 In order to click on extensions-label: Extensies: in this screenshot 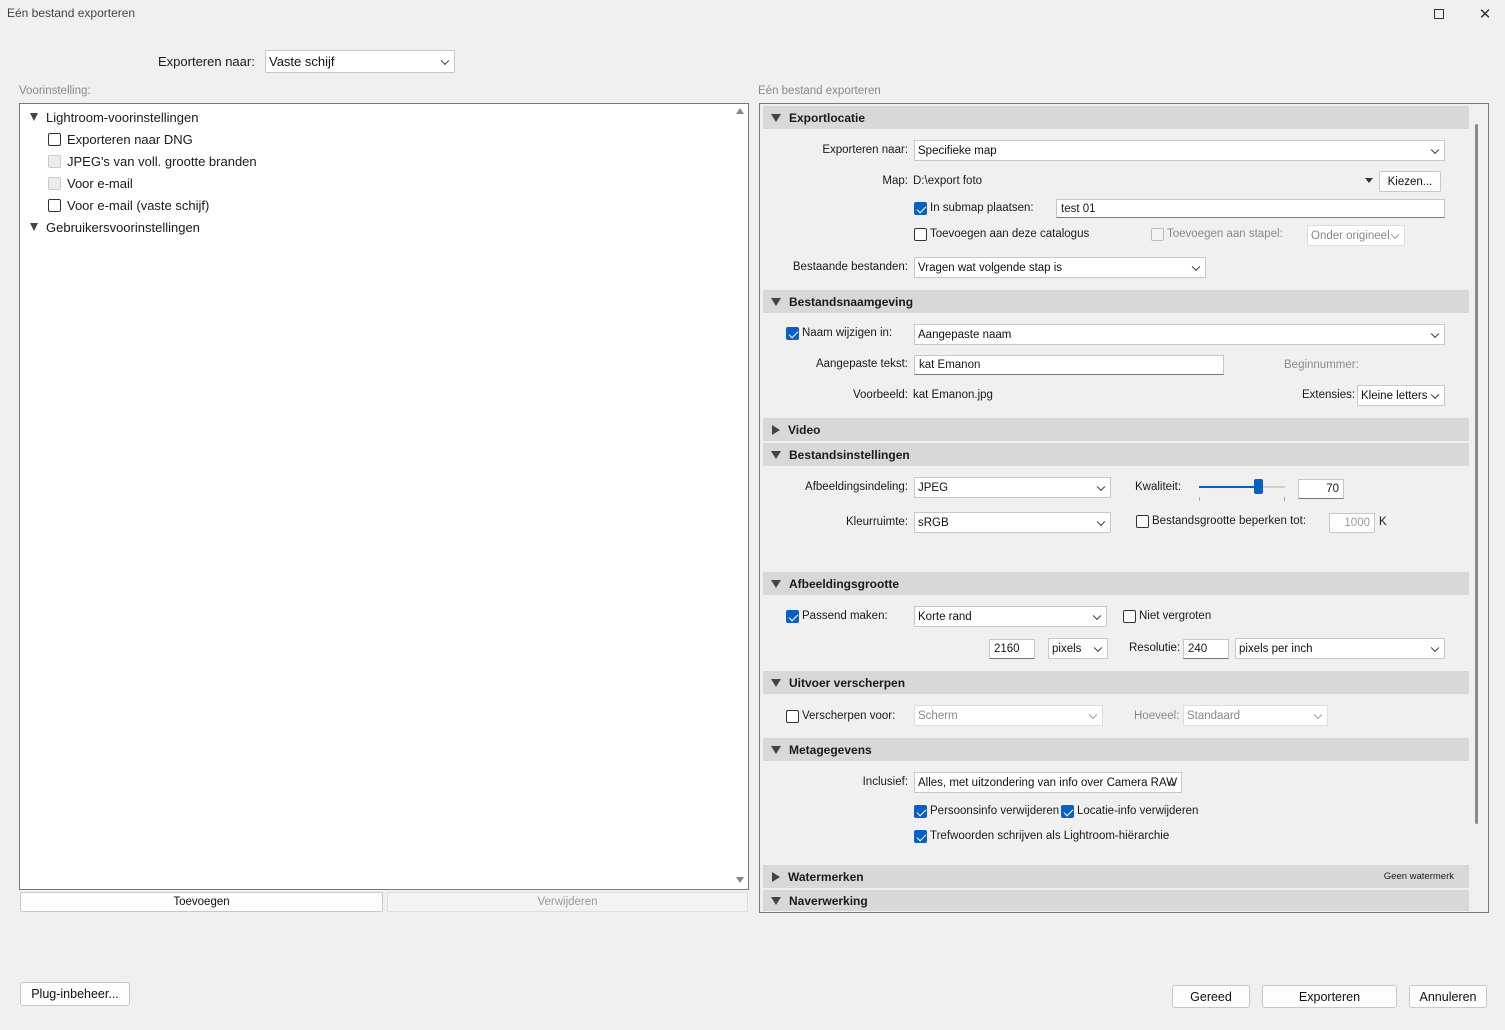, I will do `click(1329, 395)`.